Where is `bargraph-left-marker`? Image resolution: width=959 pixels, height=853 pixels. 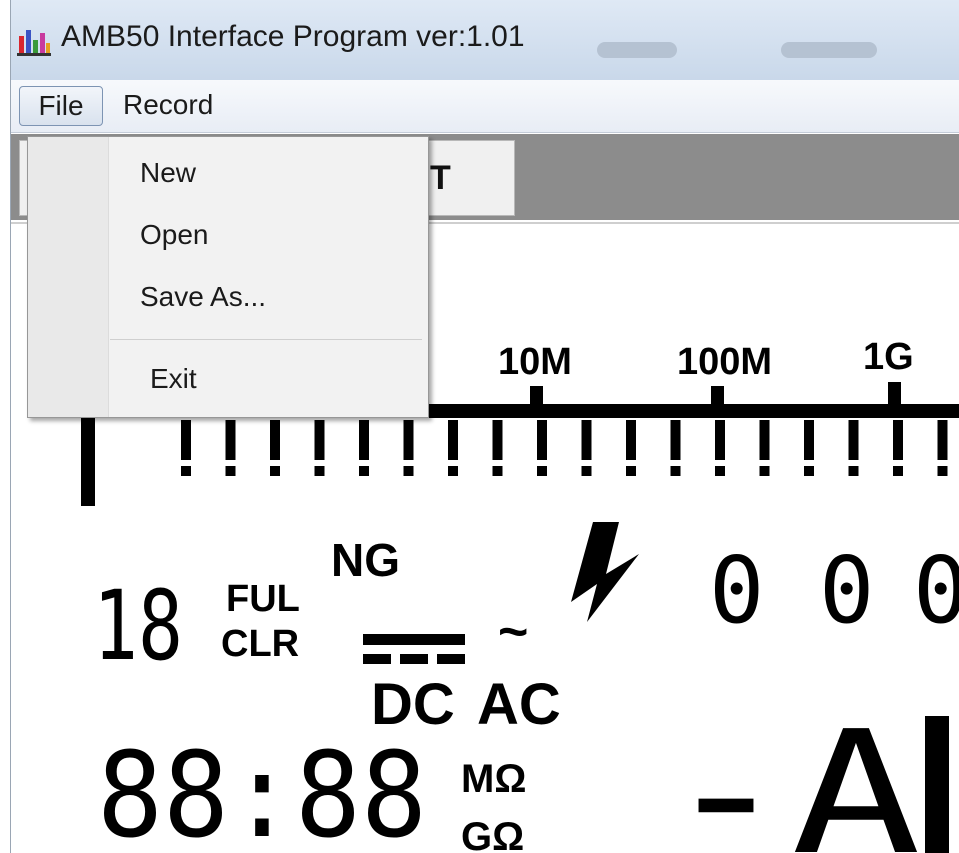
bargraph-left-marker is located at coordinates (88, 455).